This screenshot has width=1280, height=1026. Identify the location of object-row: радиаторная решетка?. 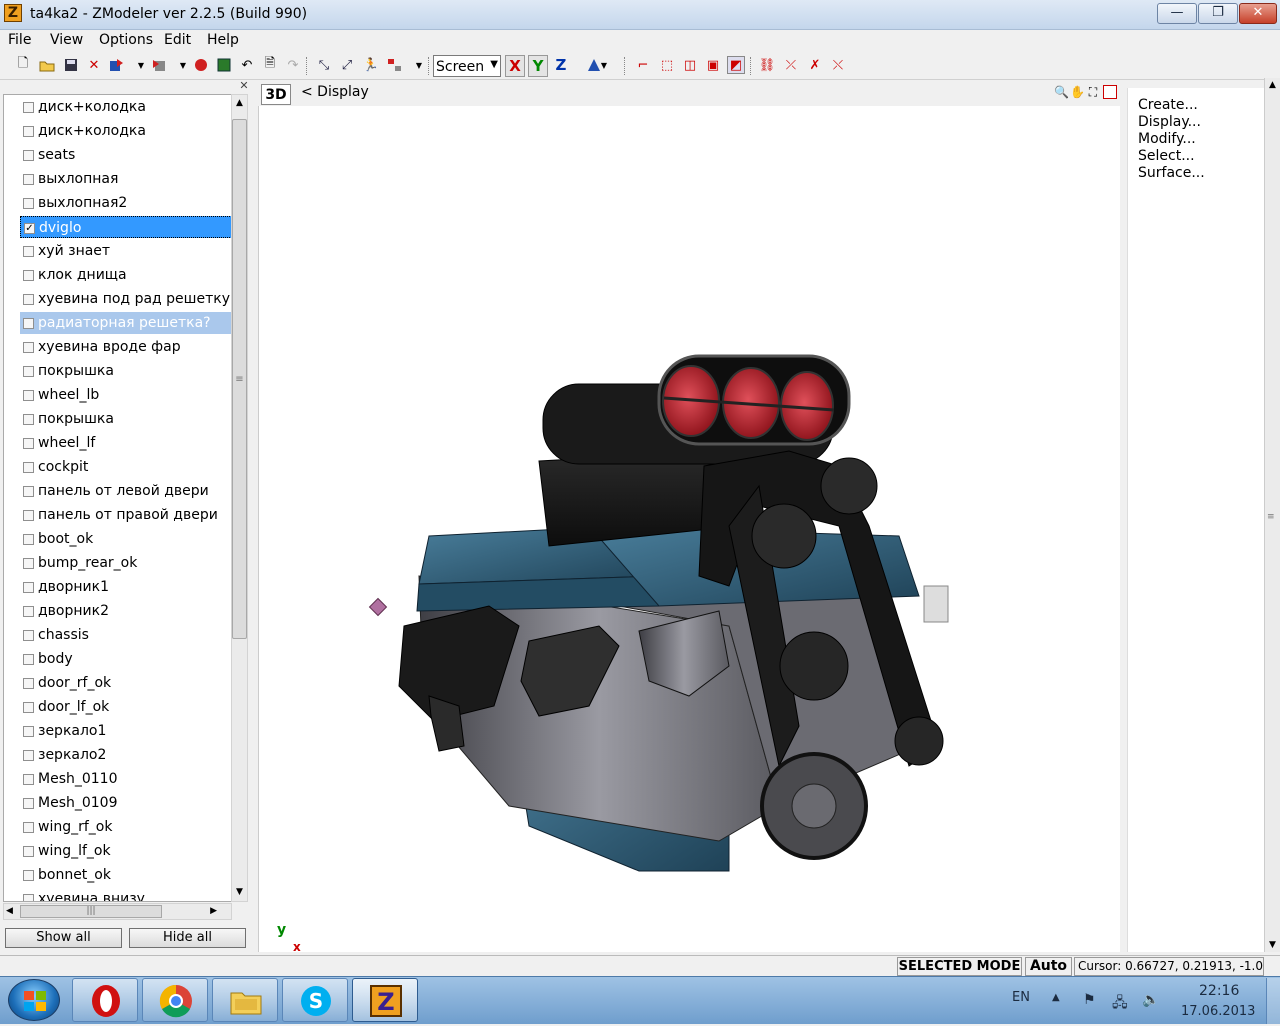
(125, 323).